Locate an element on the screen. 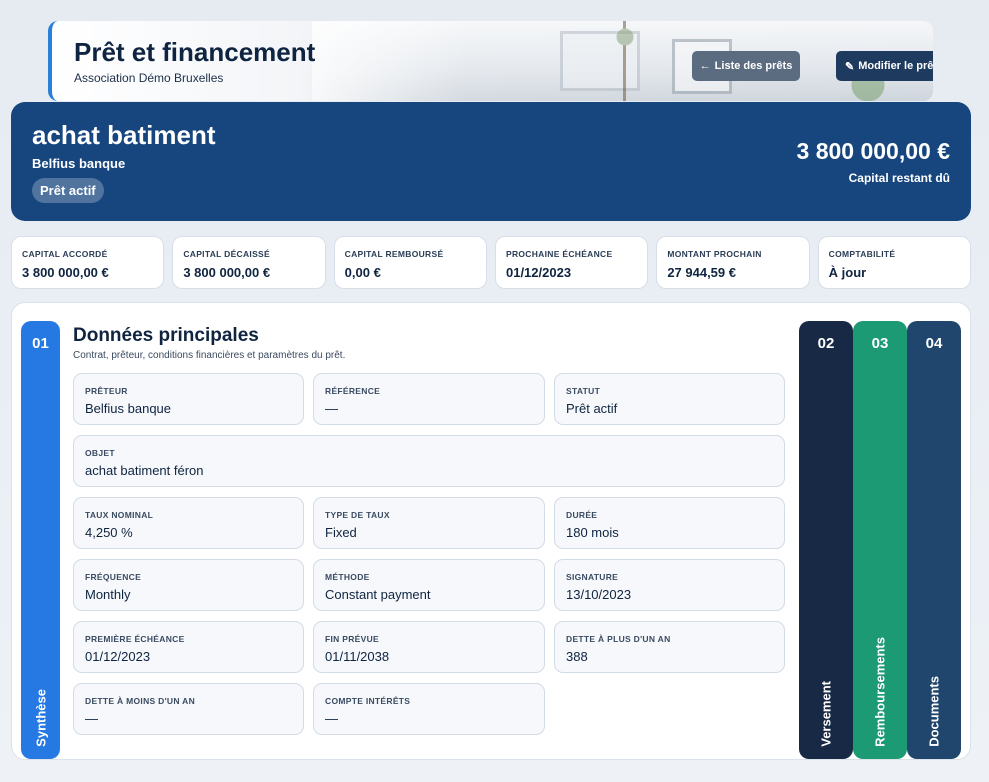 The width and height of the screenshot is (989, 782). remaining-capital-label: Capital restant dû is located at coordinates (899, 178).